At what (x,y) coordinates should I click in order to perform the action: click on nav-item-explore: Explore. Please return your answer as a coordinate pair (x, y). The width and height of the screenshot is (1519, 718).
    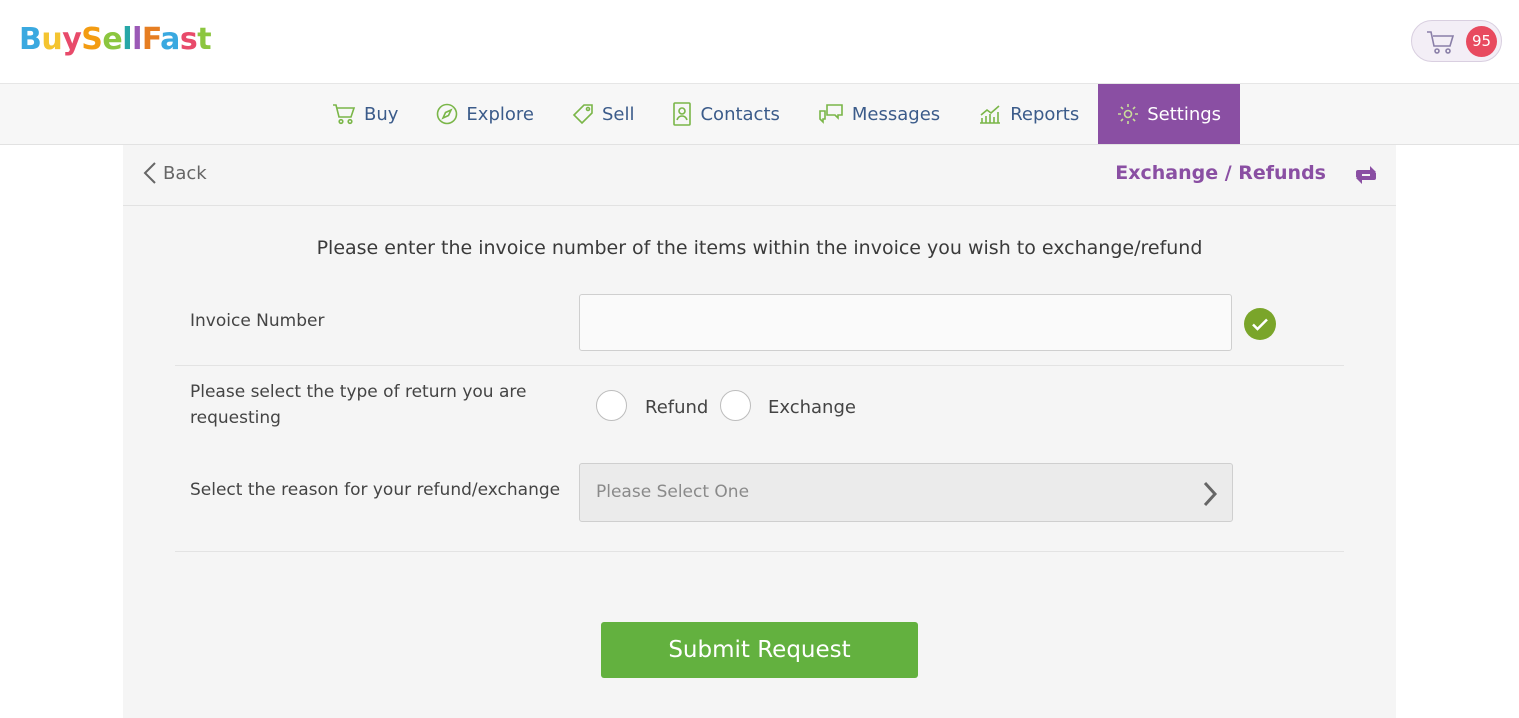
    Looking at the image, I should click on (485, 114).